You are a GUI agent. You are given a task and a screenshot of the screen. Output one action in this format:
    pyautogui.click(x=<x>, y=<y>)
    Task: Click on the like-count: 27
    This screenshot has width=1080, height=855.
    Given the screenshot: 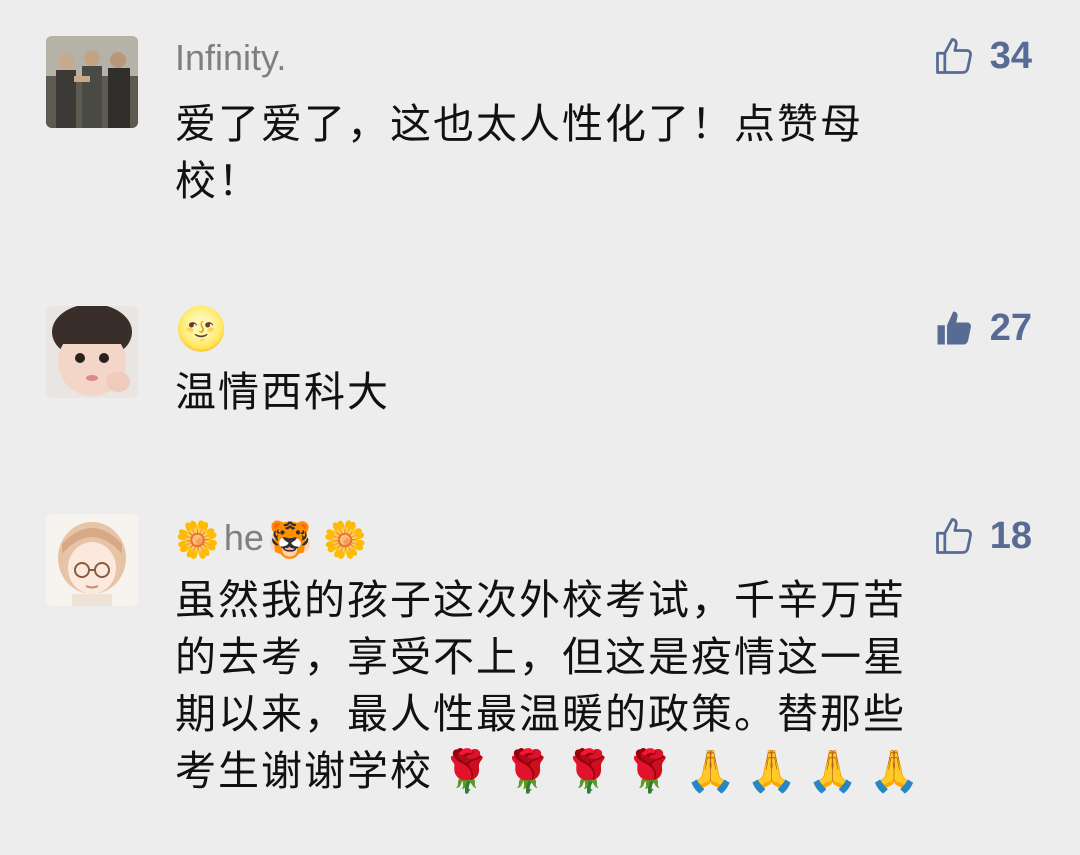 What is the action you would take?
    pyautogui.click(x=1010, y=328)
    